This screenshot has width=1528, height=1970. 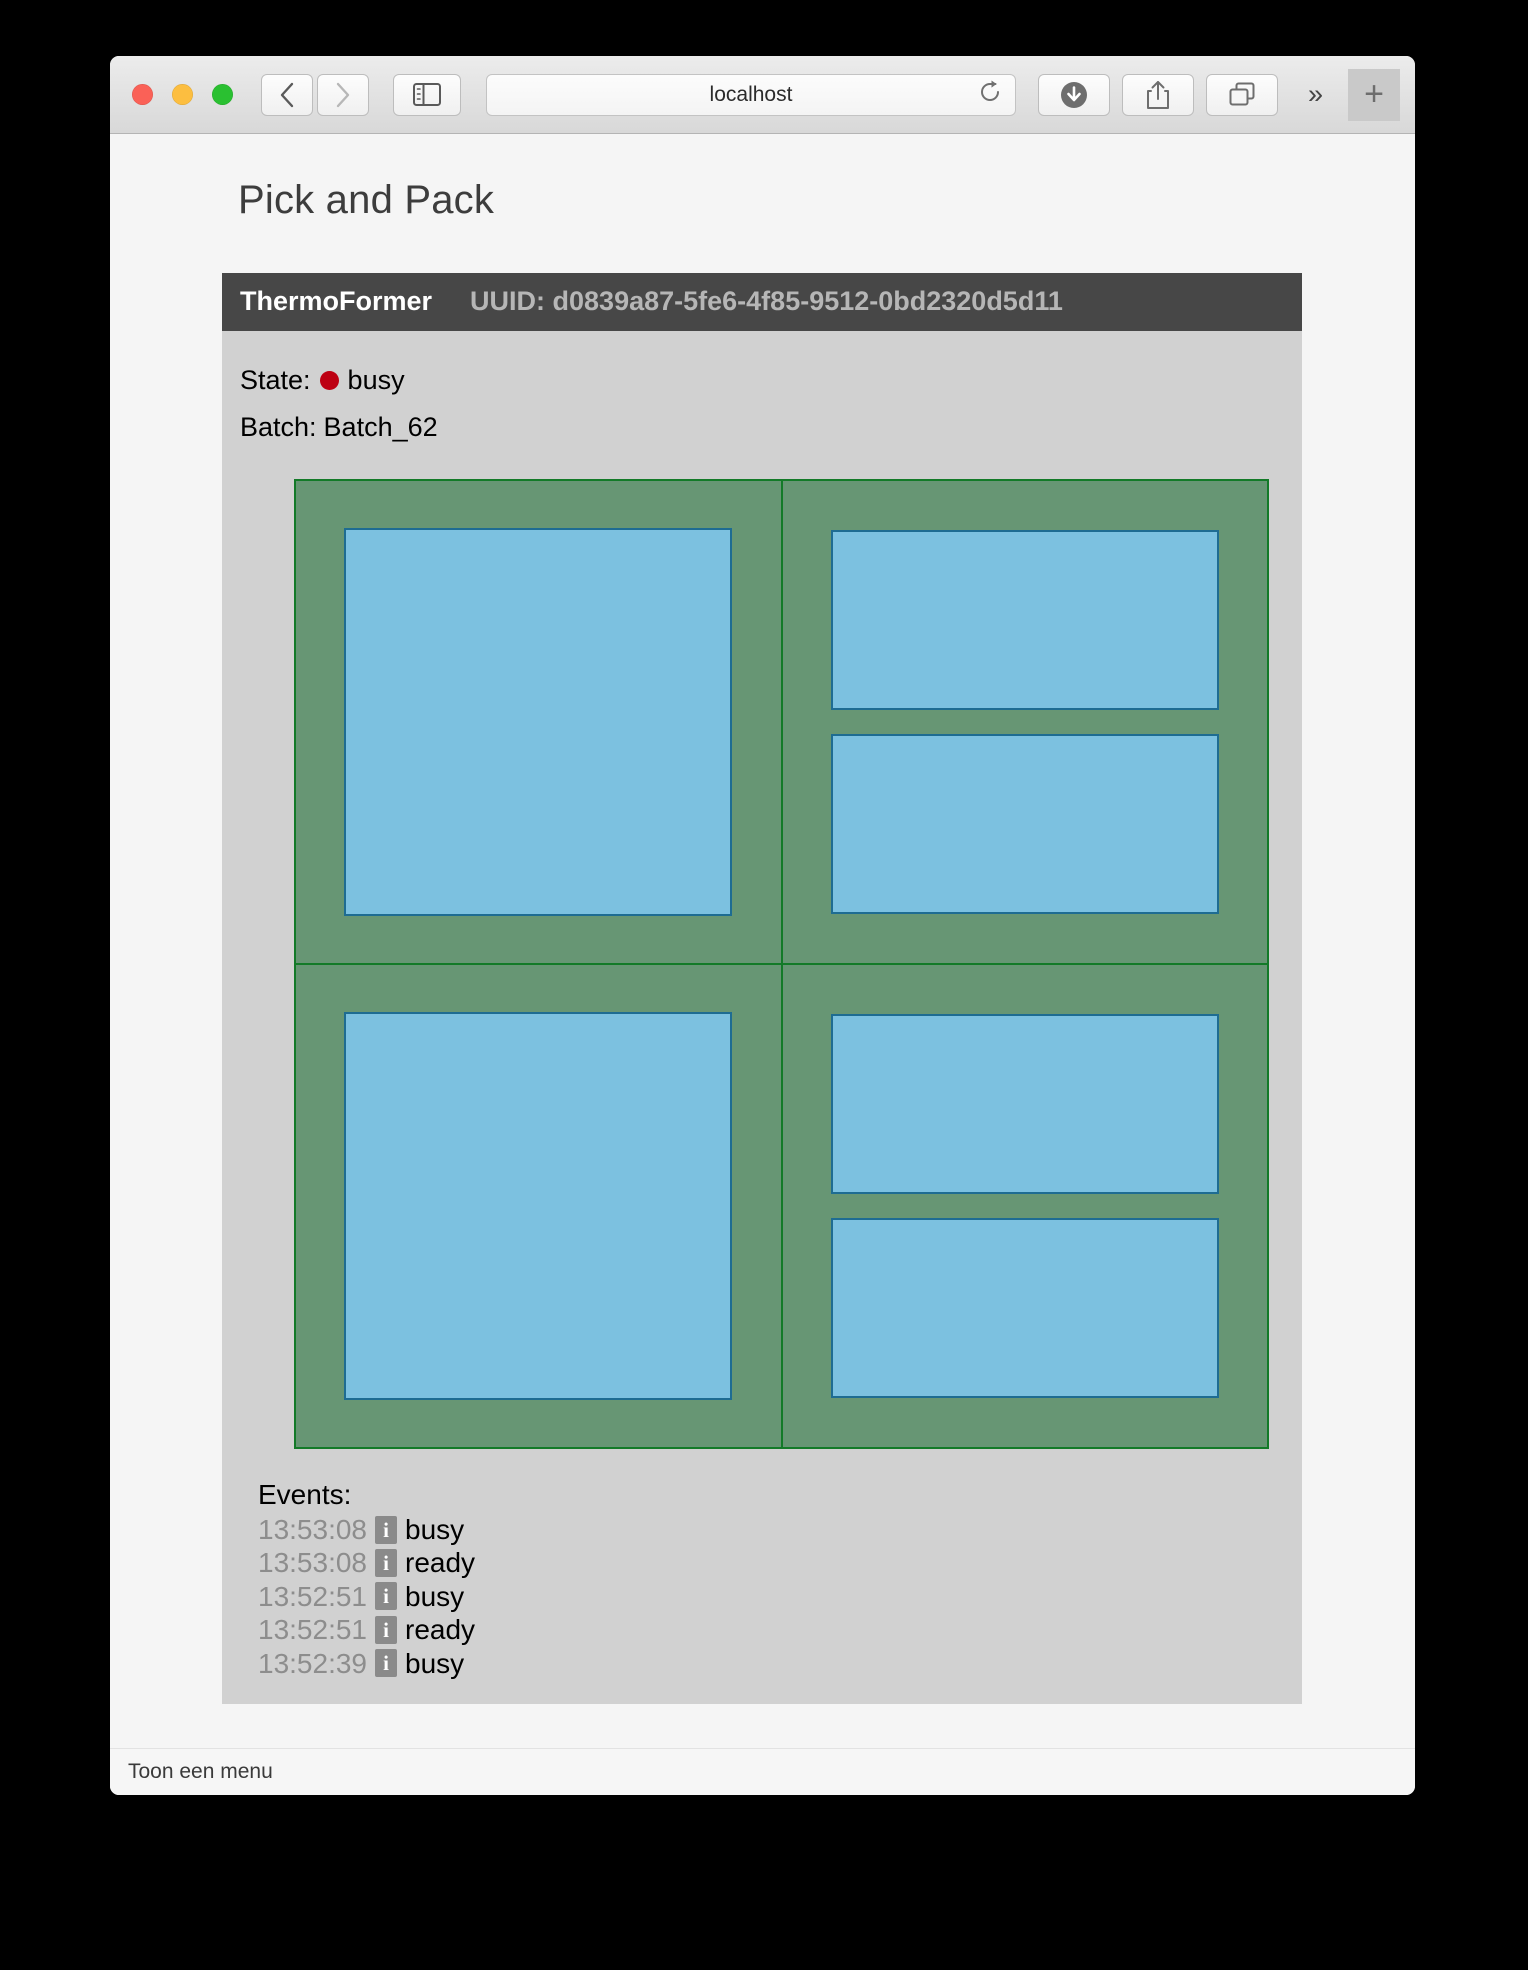 I want to click on event-row: 13:52:51 i ready, so click(x=771, y=1630).